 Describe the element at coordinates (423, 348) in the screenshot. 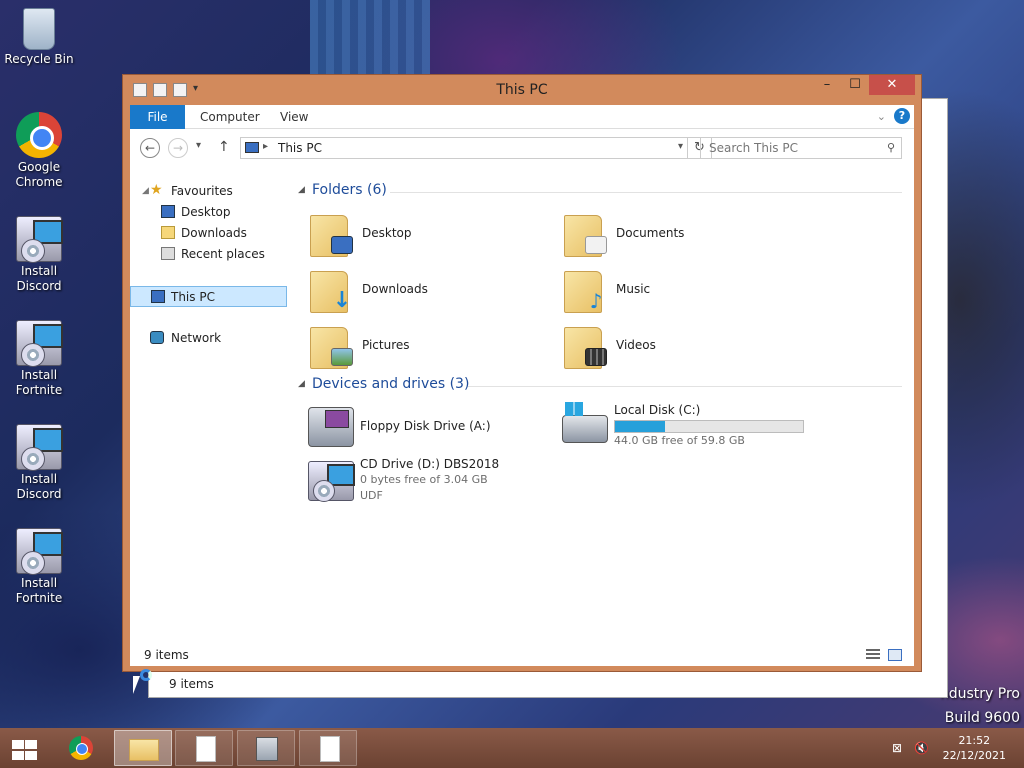

I see `folder-pictures: Pictures` at that location.